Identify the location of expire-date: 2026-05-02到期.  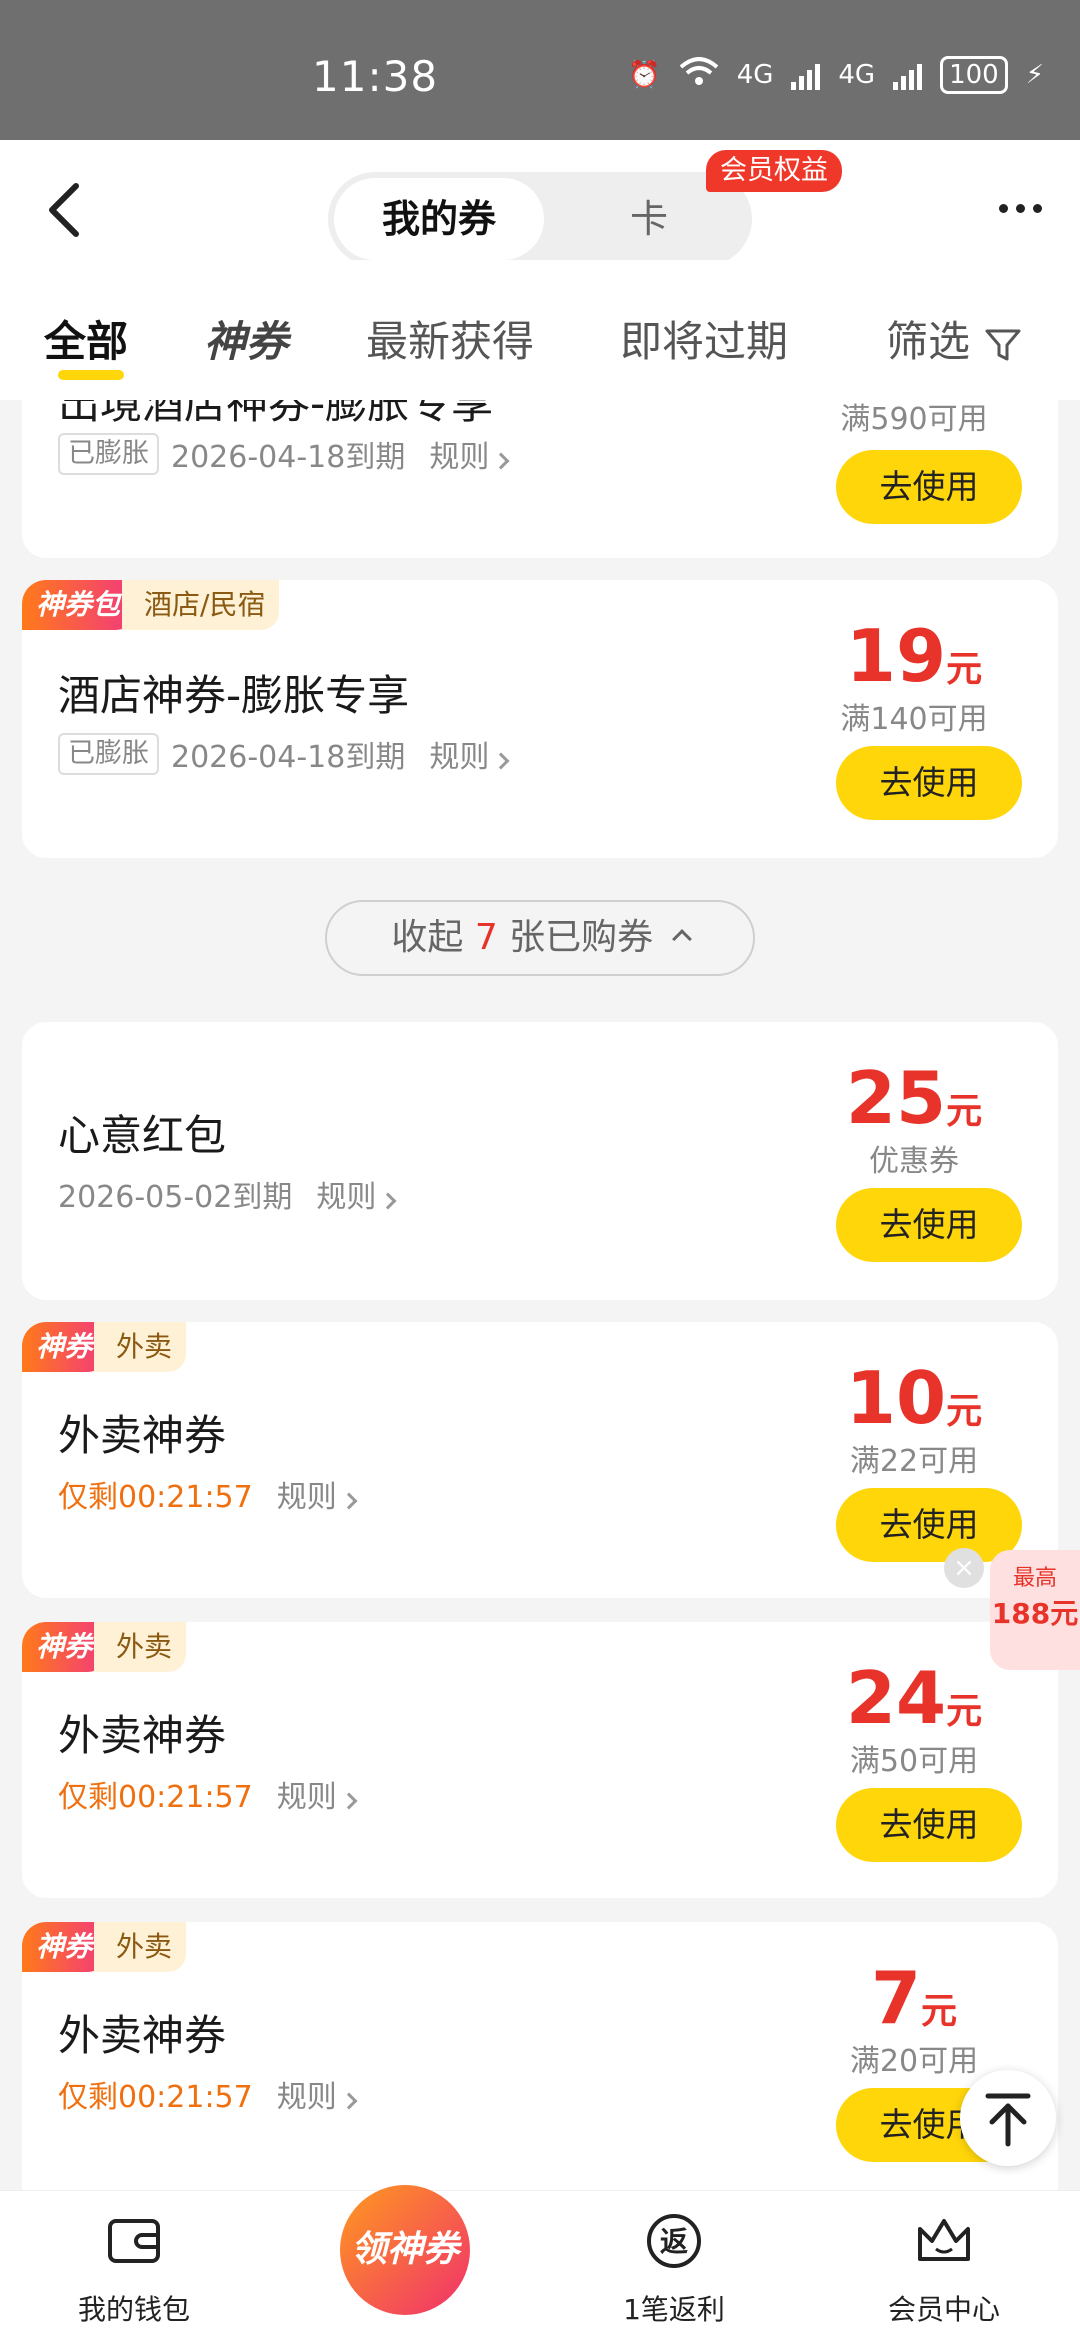
(175, 1197).